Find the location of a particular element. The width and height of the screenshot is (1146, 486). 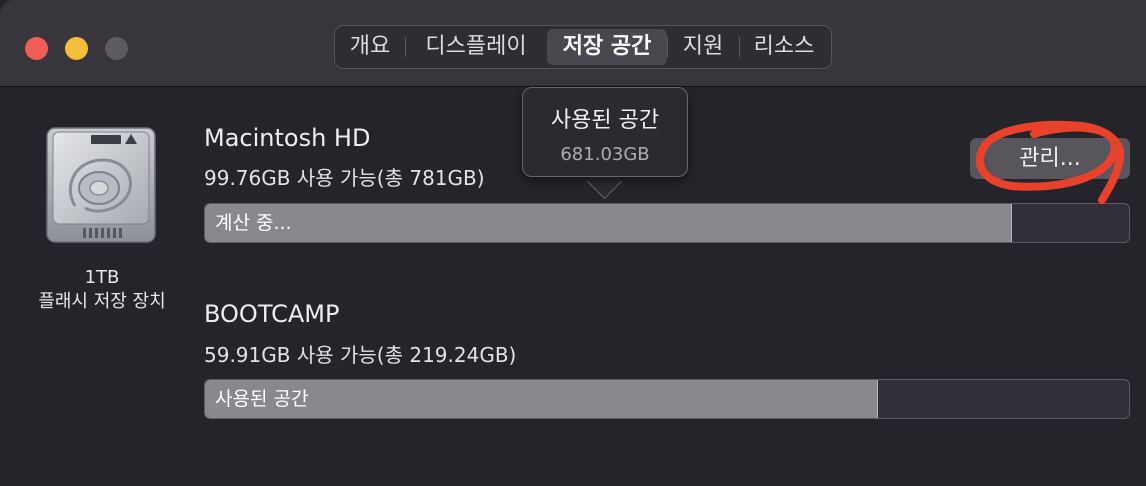

disk-type-label: 플래시 저장 장치 is located at coordinates (102, 301).